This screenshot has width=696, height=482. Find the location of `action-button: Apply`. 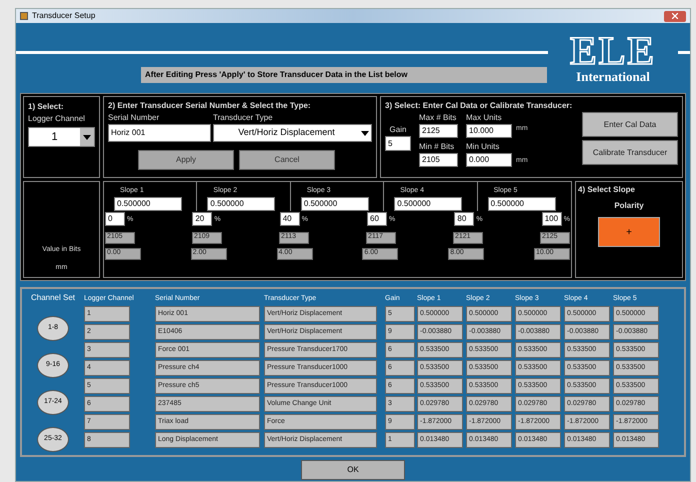

action-button: Apply is located at coordinates (186, 160).